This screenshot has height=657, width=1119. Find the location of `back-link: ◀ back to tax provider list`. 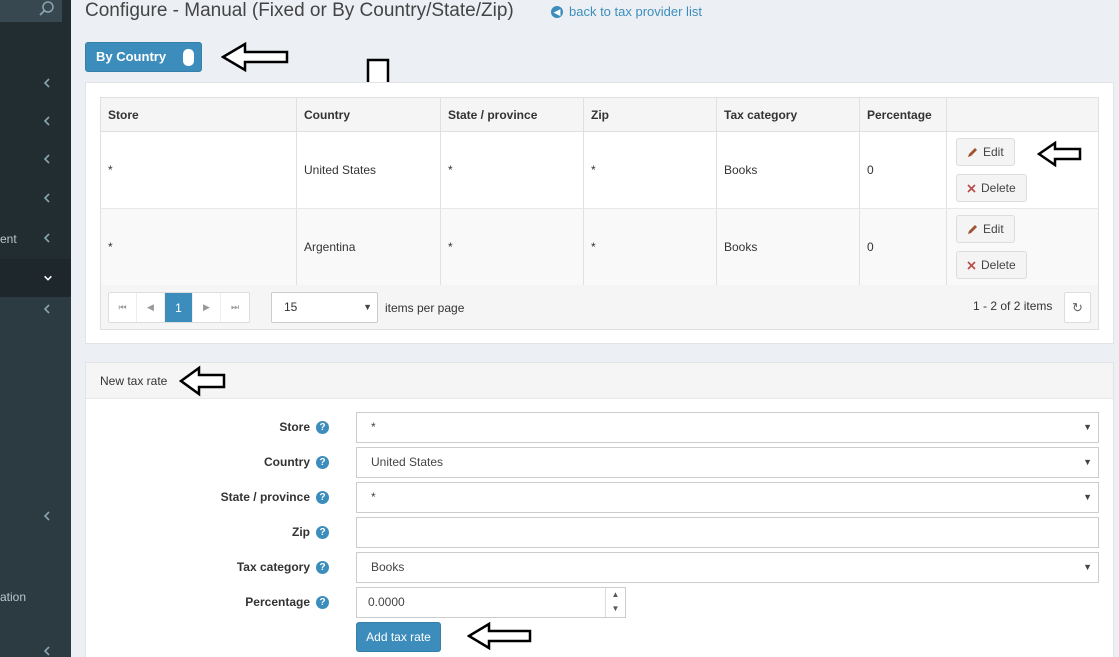

back-link: ◀ back to tax provider list is located at coordinates (626, 11).